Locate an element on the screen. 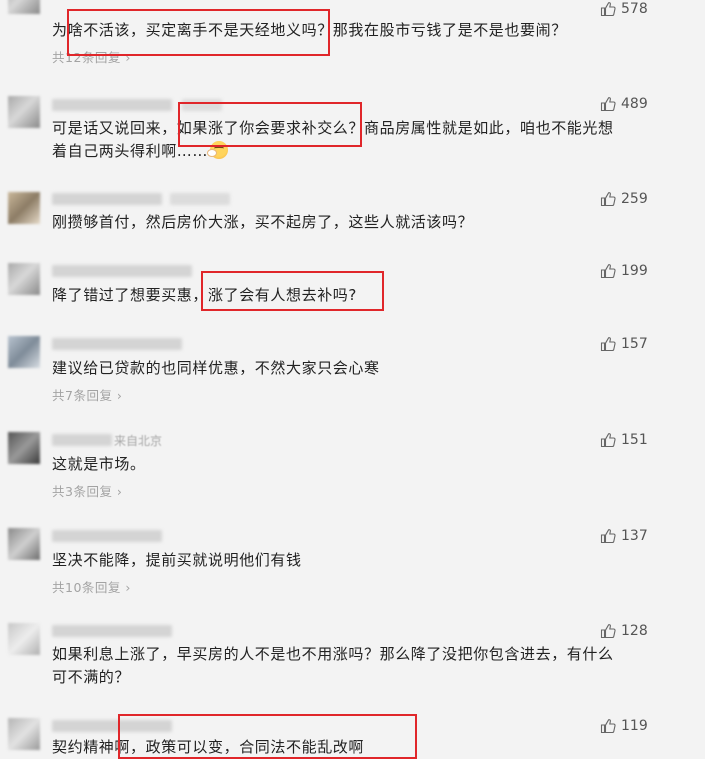 The image size is (705, 759). comment-text: 降了错过了想要买惠，涨了会有人想去补吗? is located at coordinates (204, 295).